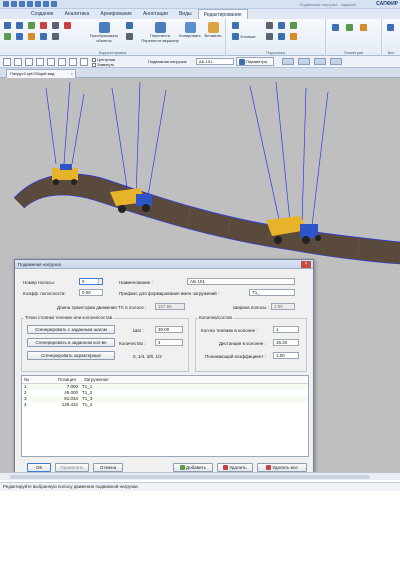 The width and height of the screenshot is (400, 568). What do you see at coordinates (18, 62) in the screenshot?
I see `arc-icon` at bounding box center [18, 62].